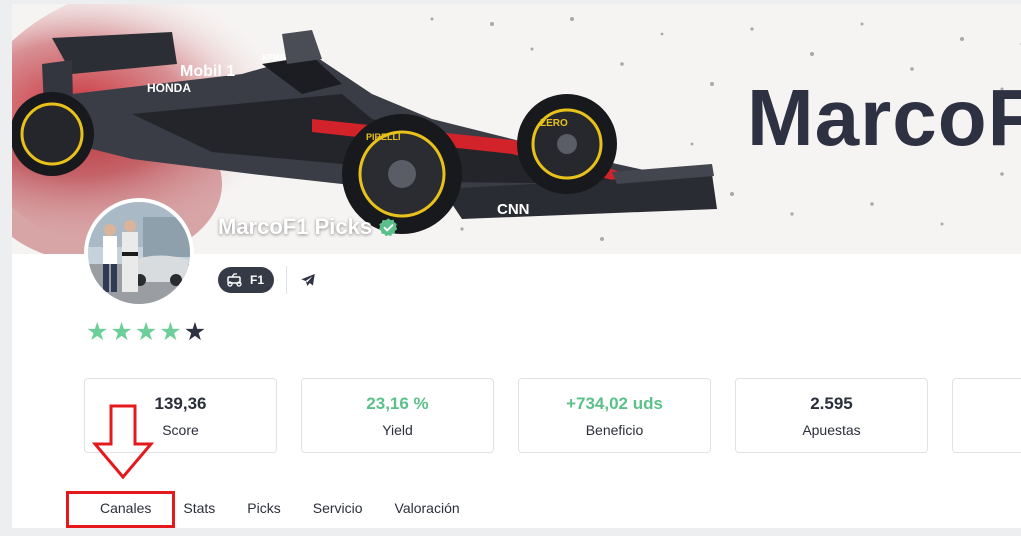  What do you see at coordinates (308, 280) in the screenshot?
I see `telegram-icon` at bounding box center [308, 280].